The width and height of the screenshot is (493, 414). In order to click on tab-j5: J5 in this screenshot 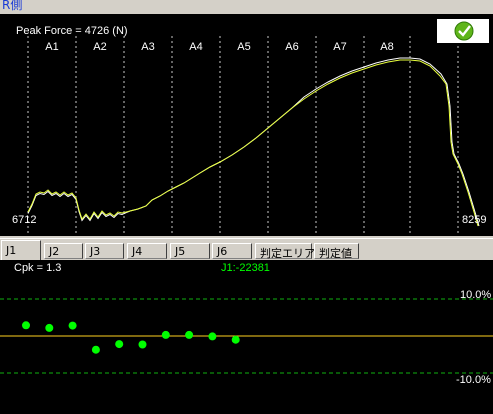, I will do `click(190, 251)`.